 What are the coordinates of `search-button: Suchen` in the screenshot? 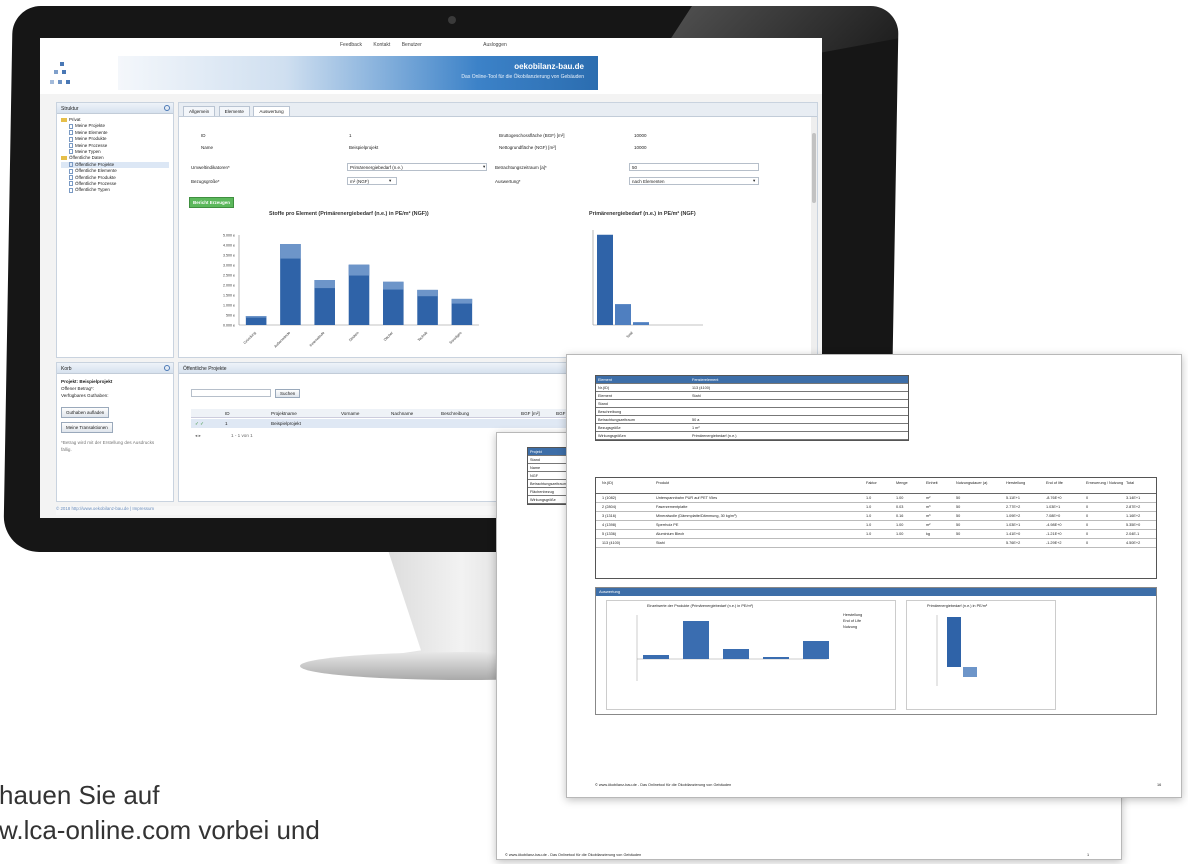 It's located at (288, 393).